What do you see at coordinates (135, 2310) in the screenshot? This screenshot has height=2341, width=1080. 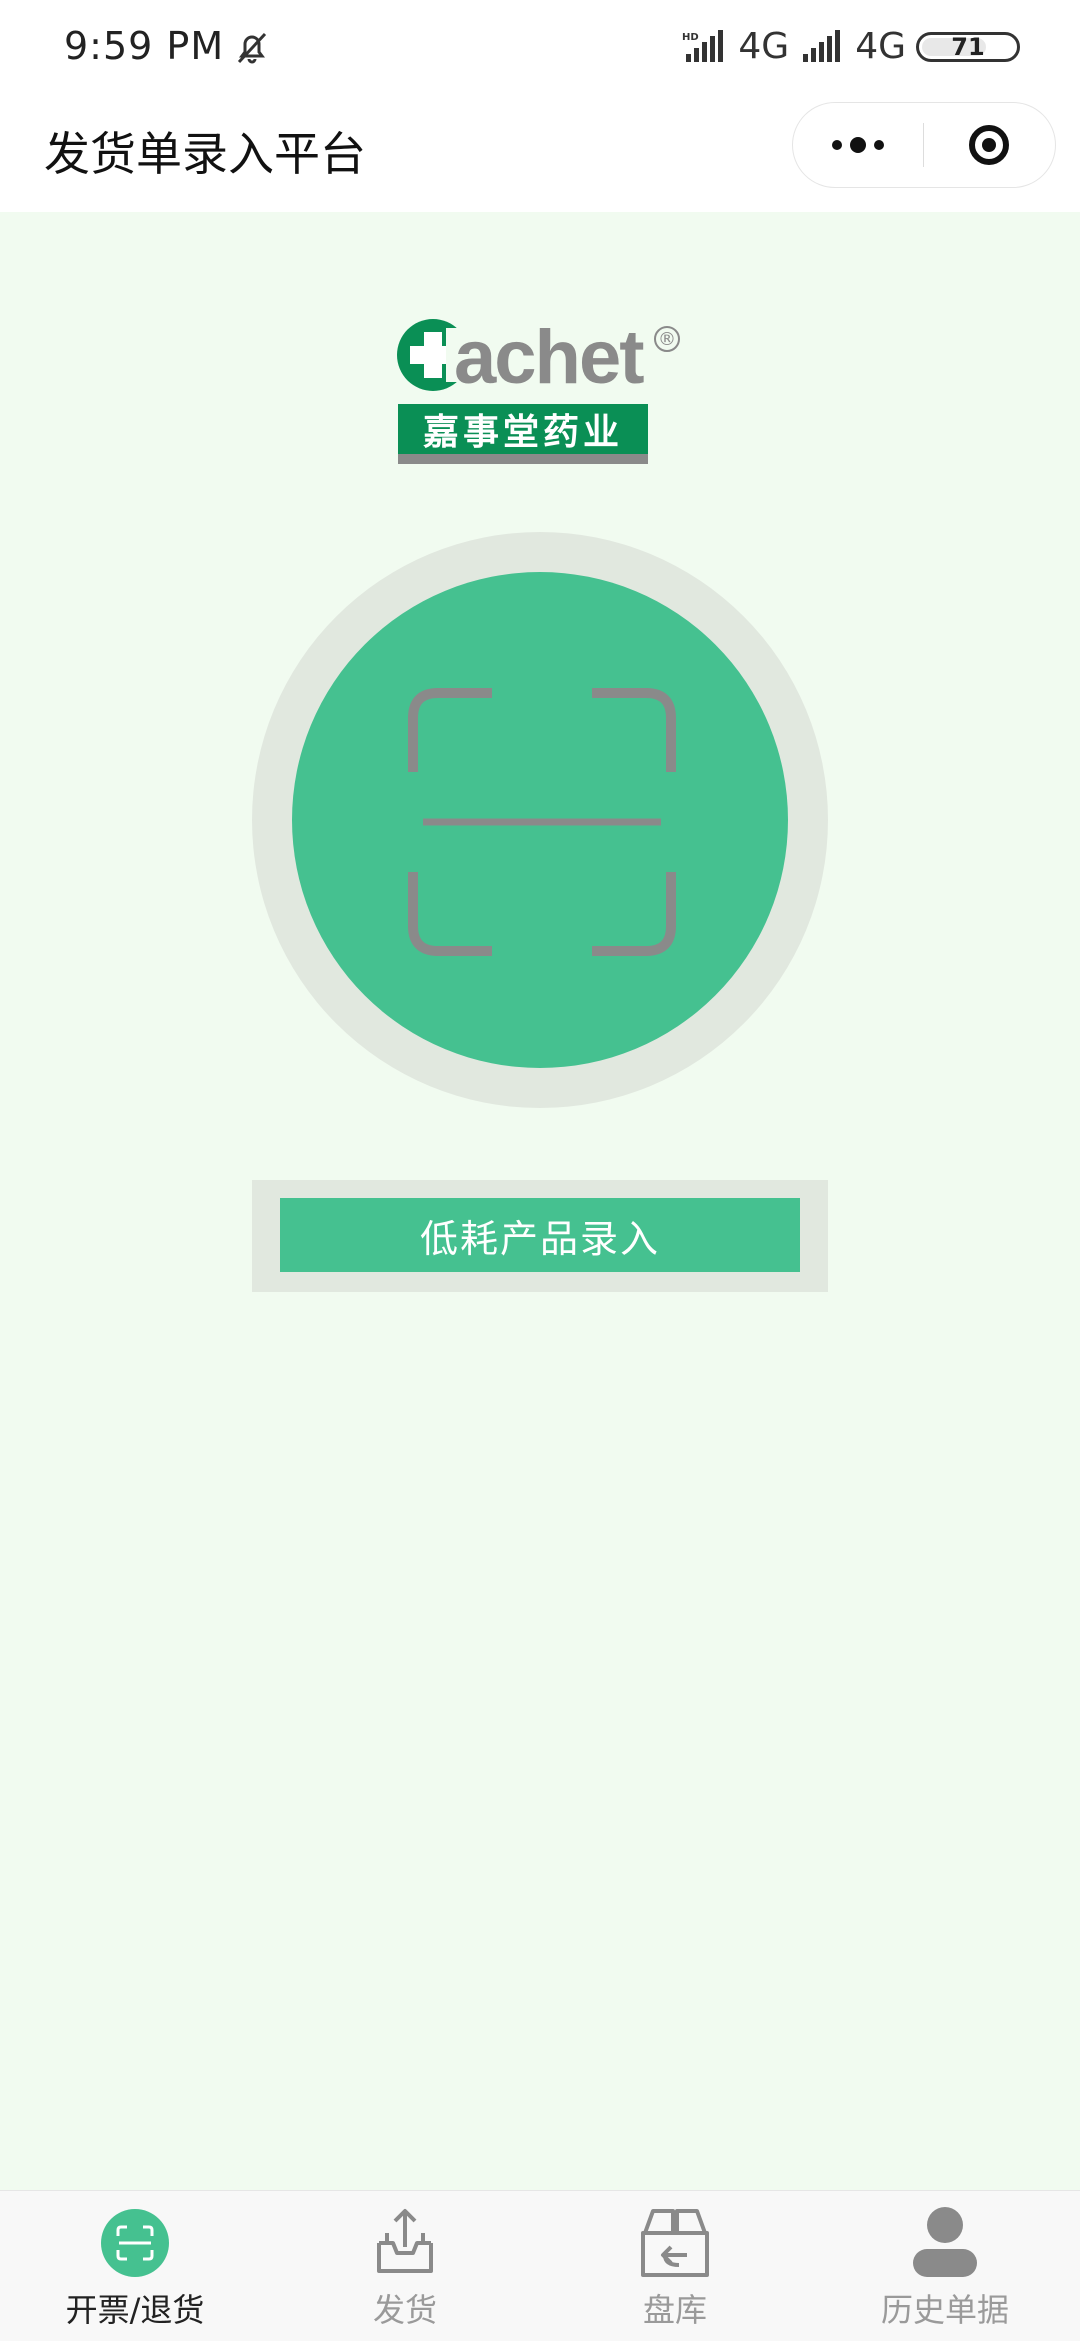 I see `tab-label: 开票/退货` at bounding box center [135, 2310].